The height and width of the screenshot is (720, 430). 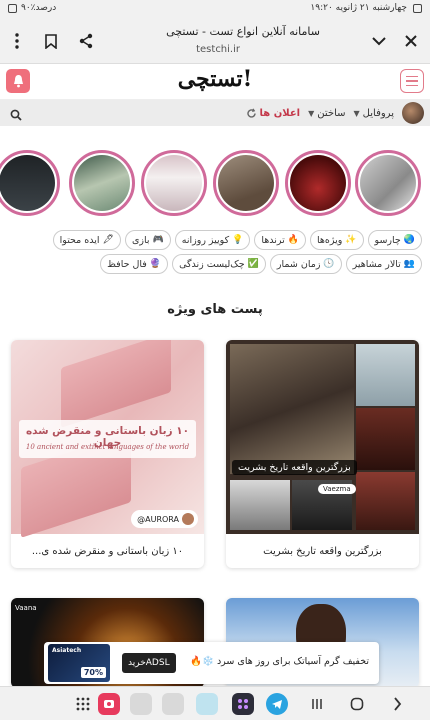 I want to click on notifications-button, so click(x=18, y=81).